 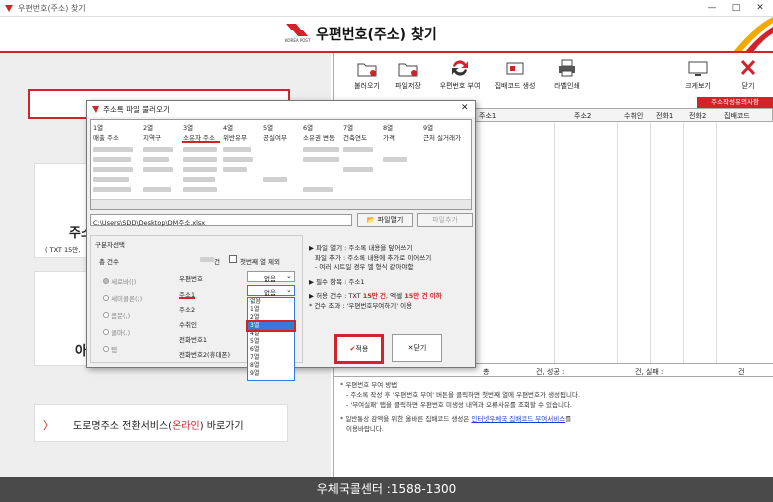 What do you see at coordinates (63, 250) in the screenshot?
I see `address-card-sub: ( TXT 15만,` at bounding box center [63, 250].